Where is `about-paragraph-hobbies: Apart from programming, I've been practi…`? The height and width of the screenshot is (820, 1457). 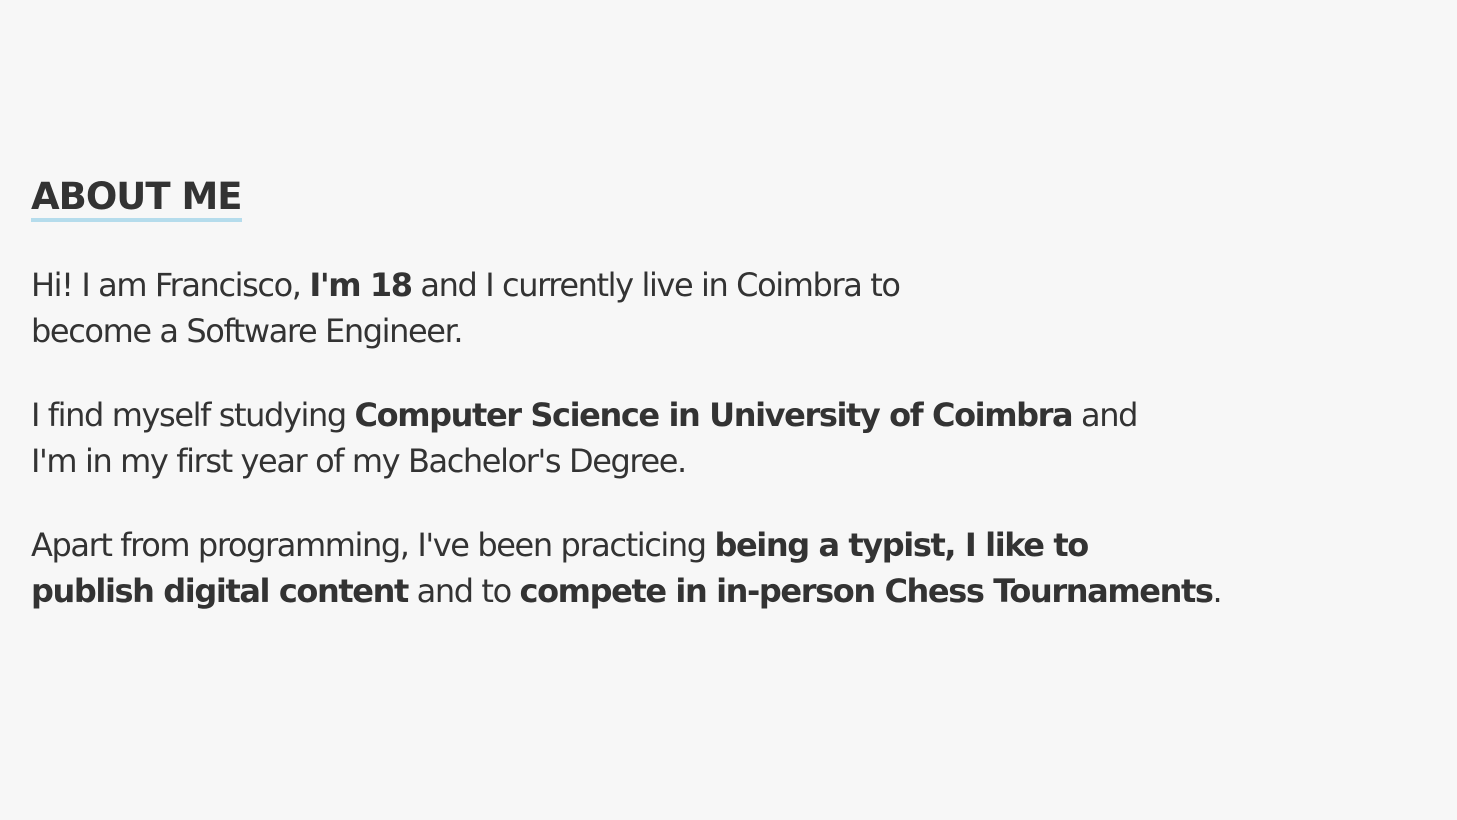
about-paragraph-hobbies: Apart from programming, I've been practi… is located at coordinates (721, 568).